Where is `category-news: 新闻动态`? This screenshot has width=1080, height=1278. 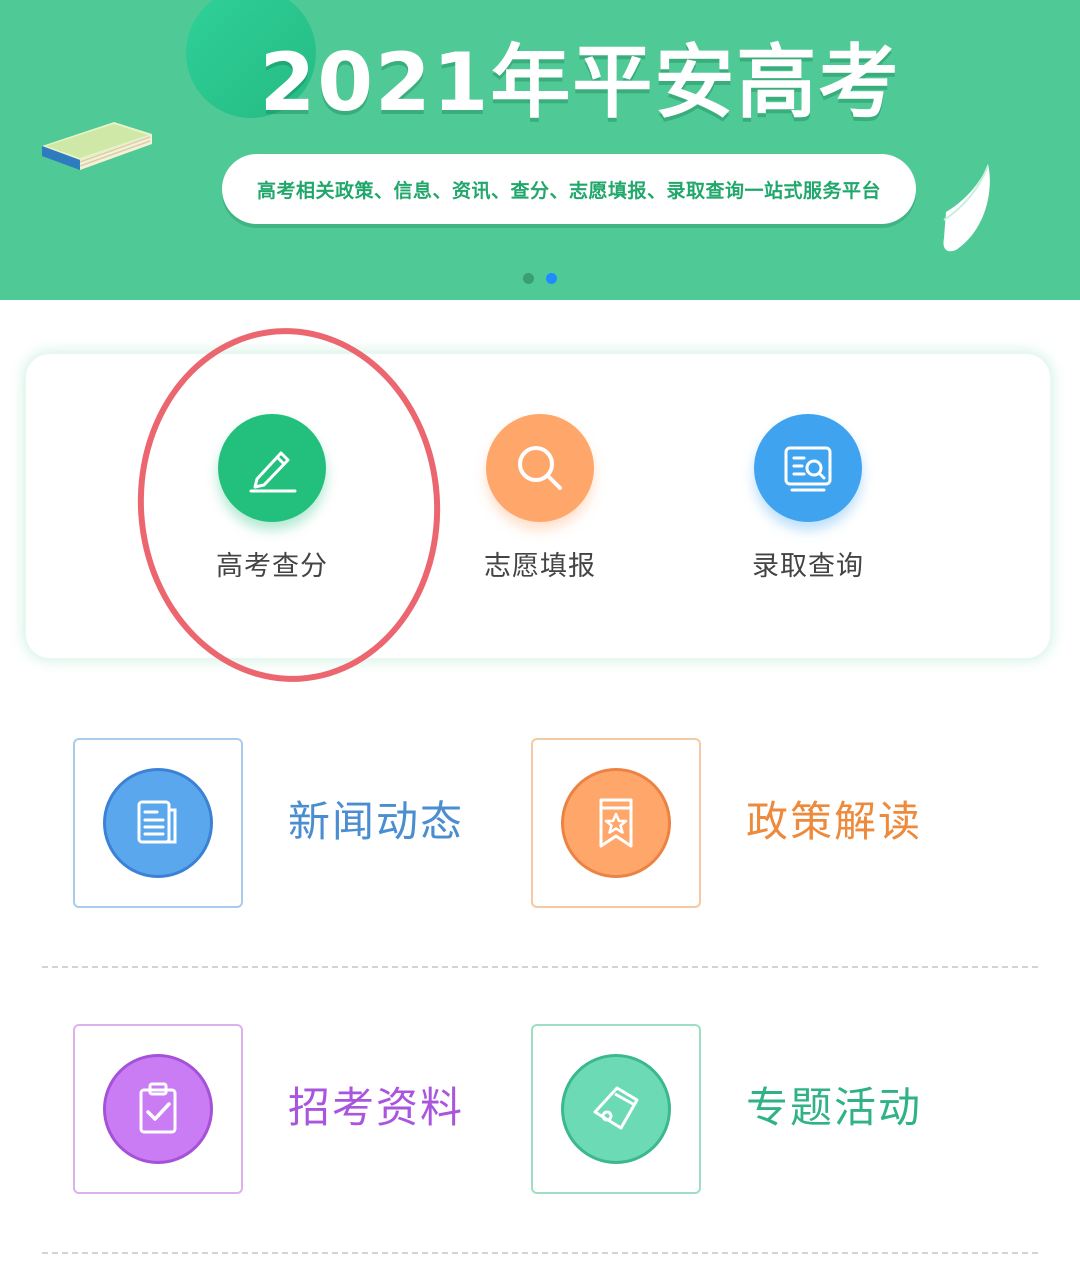 category-news: 新闻动态 is located at coordinates (303, 824).